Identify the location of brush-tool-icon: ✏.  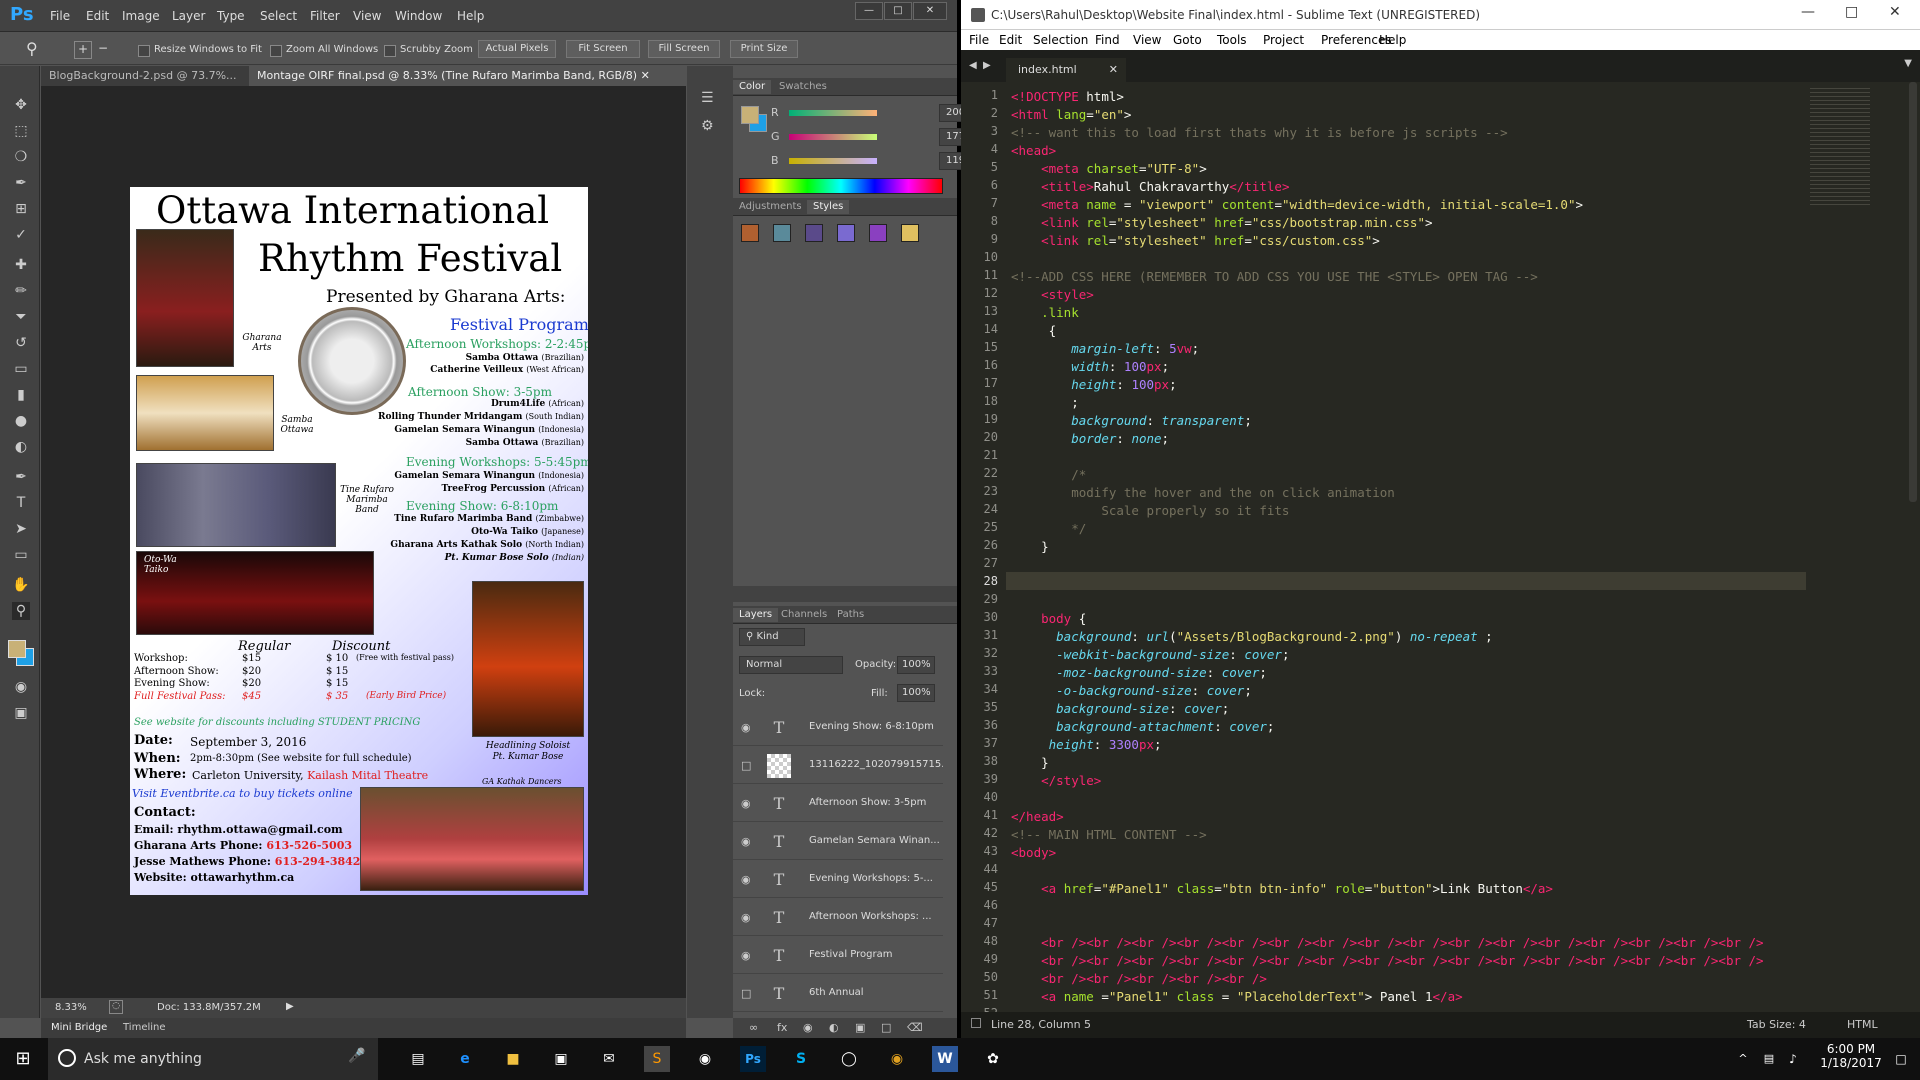
(21, 291).